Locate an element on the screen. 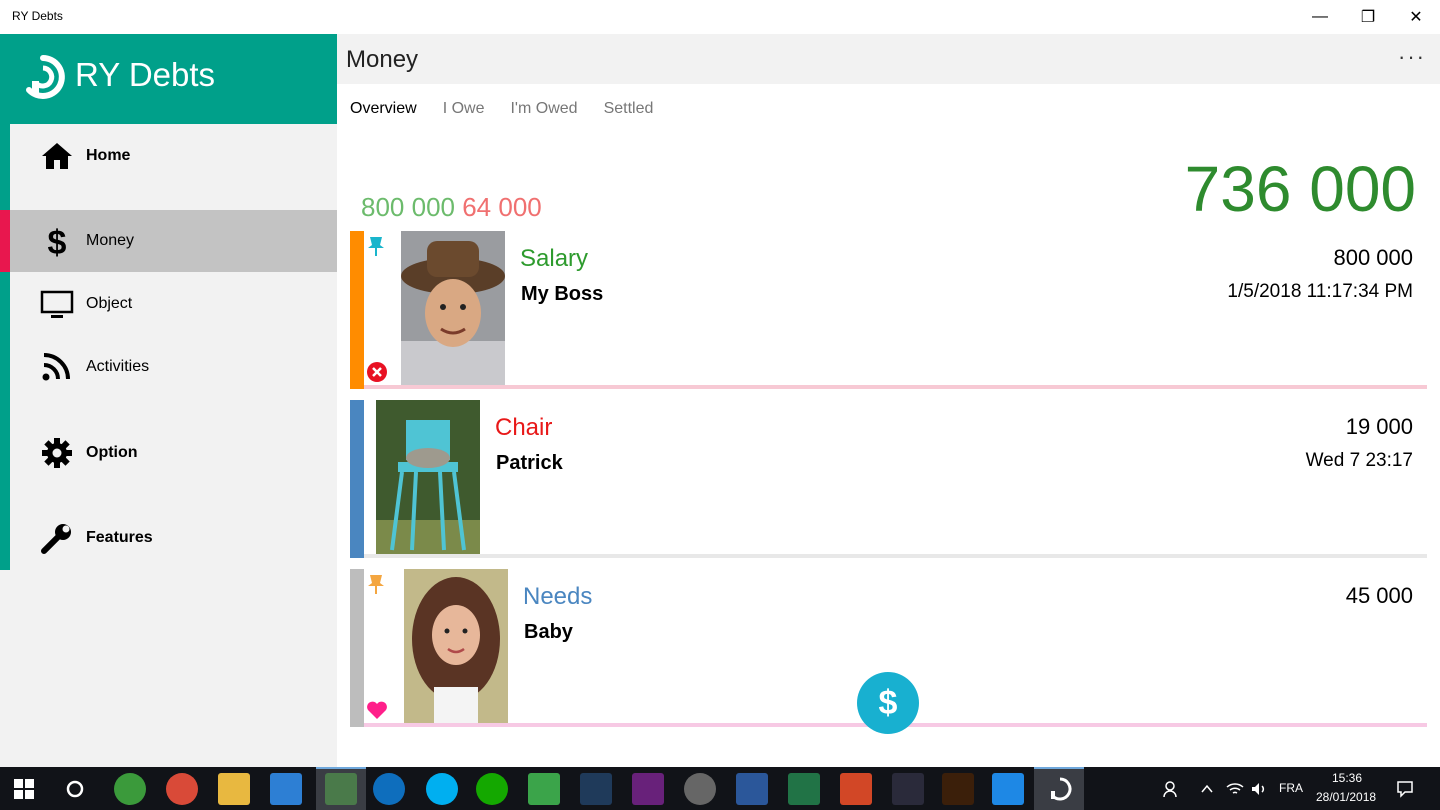  brand-name: RY Debts is located at coordinates (145, 74).